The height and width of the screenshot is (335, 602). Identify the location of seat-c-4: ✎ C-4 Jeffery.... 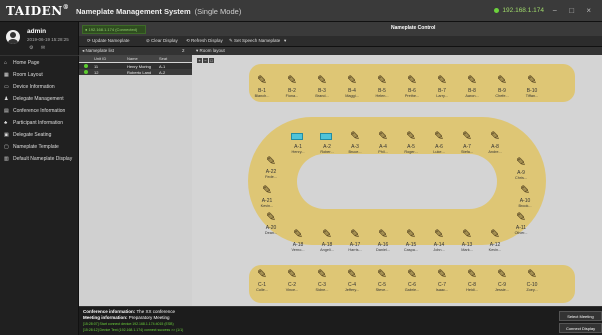
(352, 281).